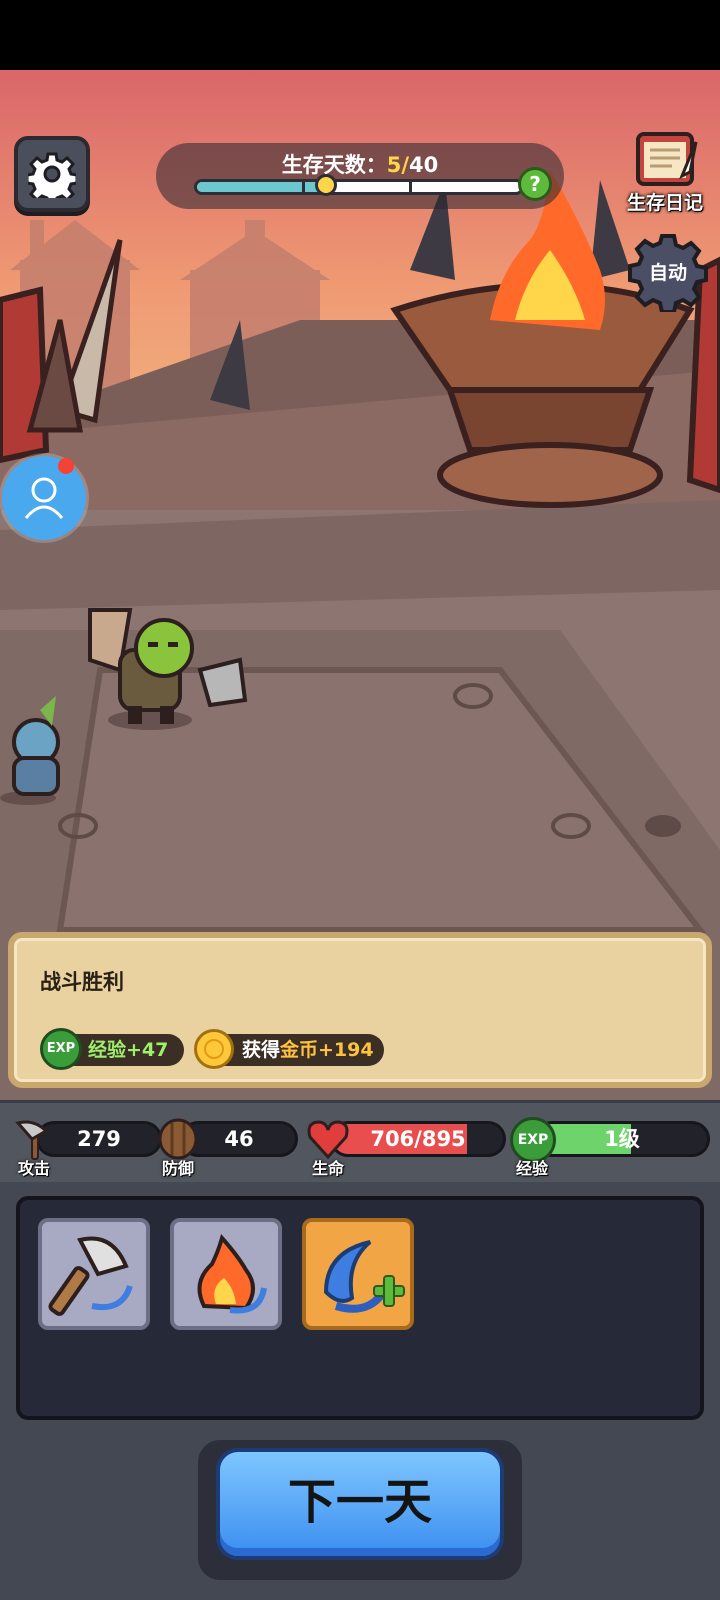 Image resolution: width=720 pixels, height=1600 pixels. What do you see at coordinates (535, 184) in the screenshot?
I see `help-button: ?` at bounding box center [535, 184].